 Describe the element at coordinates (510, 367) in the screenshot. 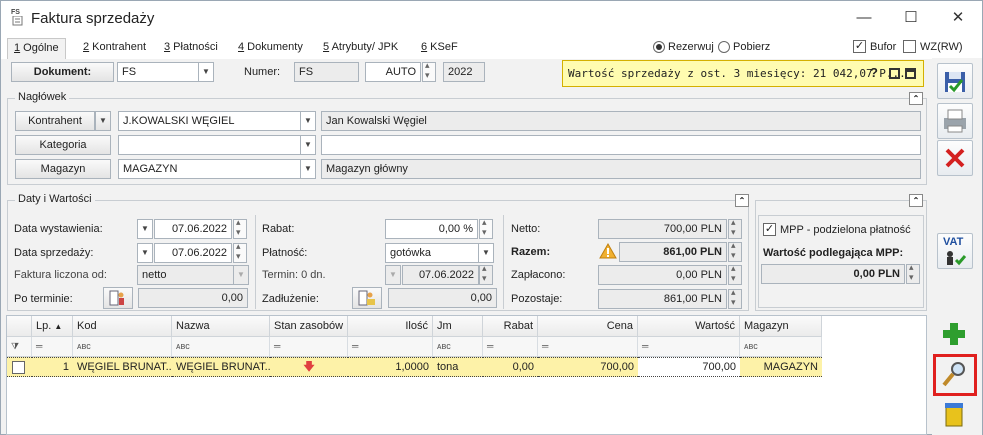

I see `row-rabat: 0,00` at that location.